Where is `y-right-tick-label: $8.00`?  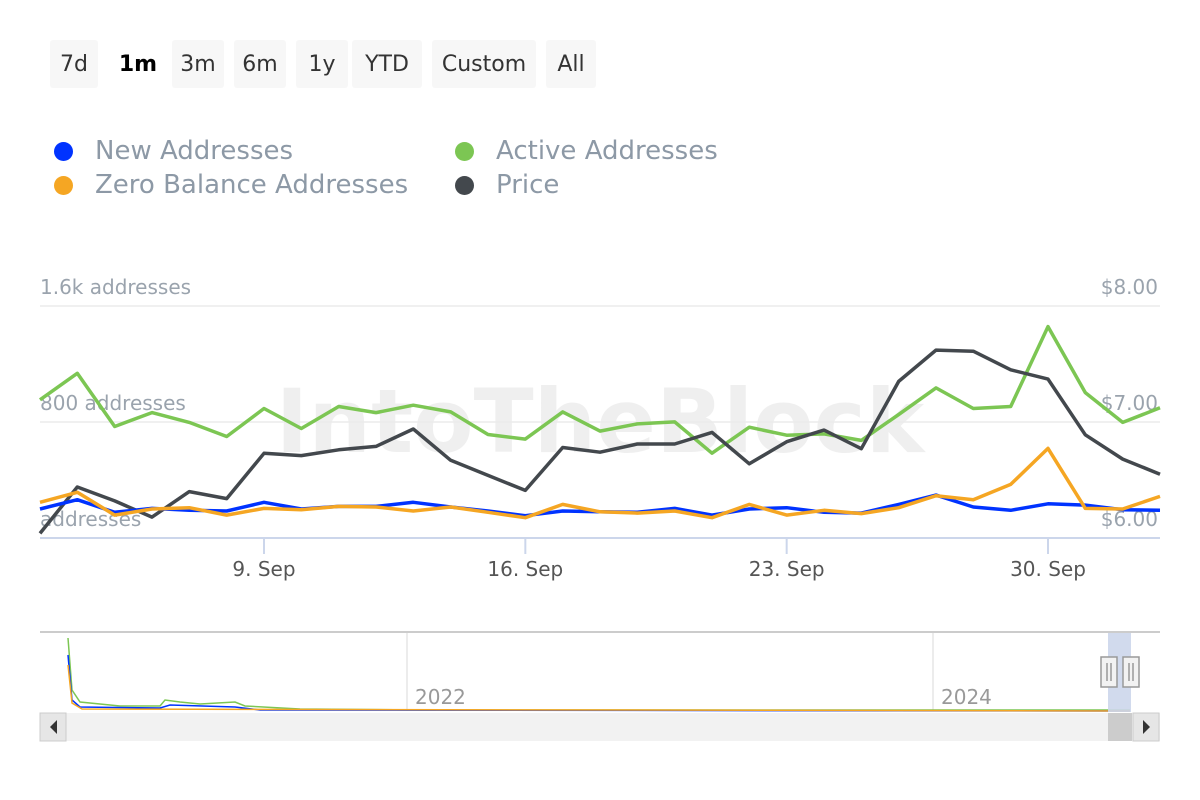
y-right-tick-label: $8.00 is located at coordinates (1129, 287).